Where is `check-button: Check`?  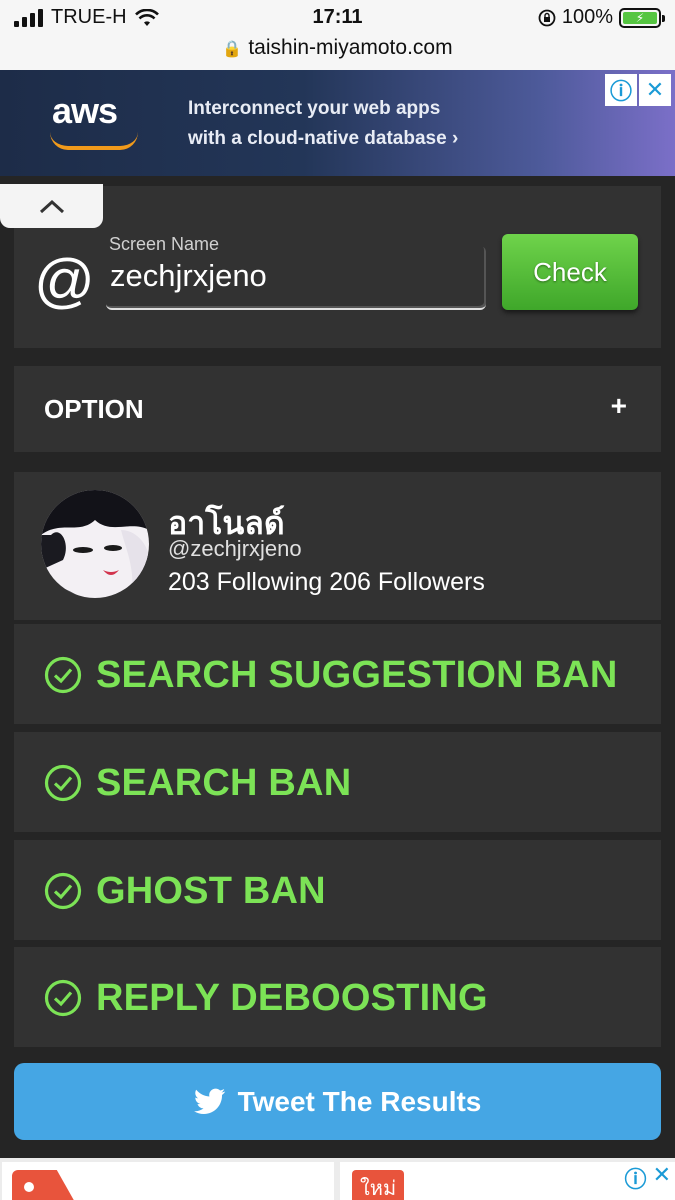 check-button: Check is located at coordinates (570, 272).